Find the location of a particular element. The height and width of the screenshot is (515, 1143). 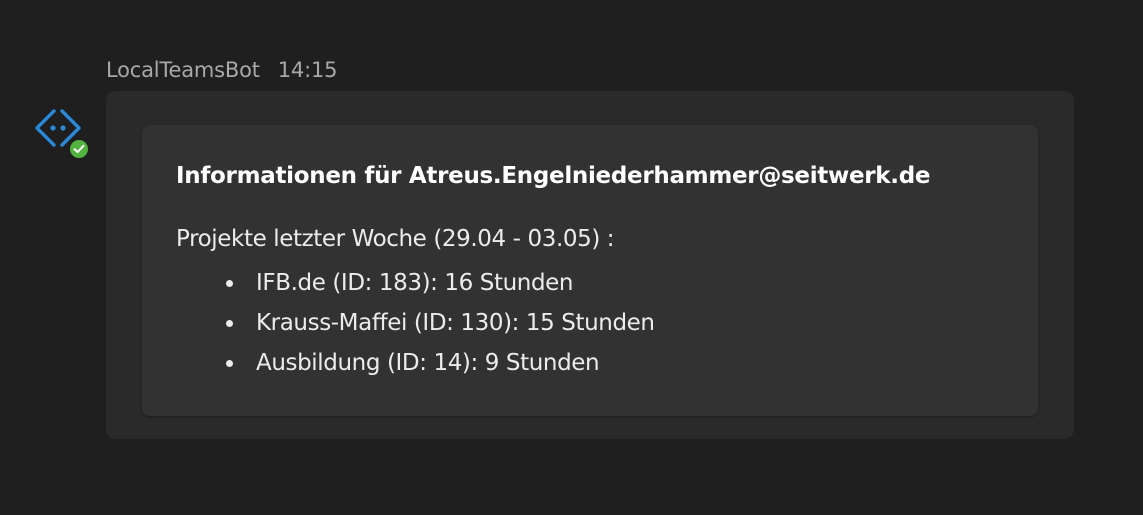

message-header: LocalTeamsBot 14:15 is located at coordinates (221, 70).